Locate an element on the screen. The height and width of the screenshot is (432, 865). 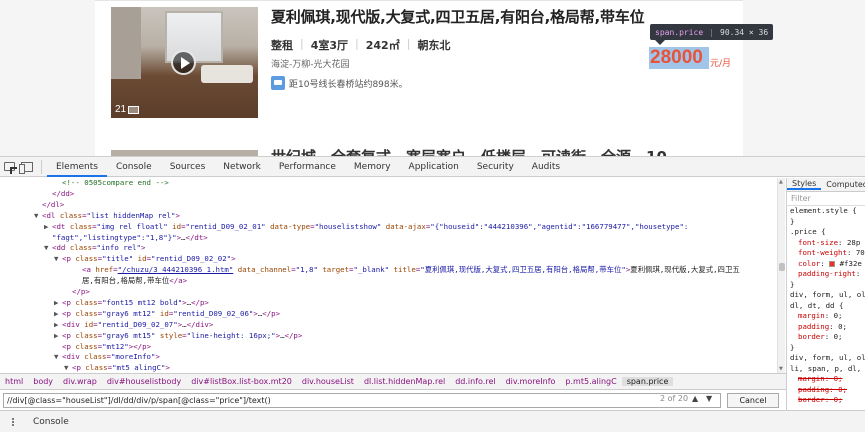
tab-sources: Sources is located at coordinates (188, 167).